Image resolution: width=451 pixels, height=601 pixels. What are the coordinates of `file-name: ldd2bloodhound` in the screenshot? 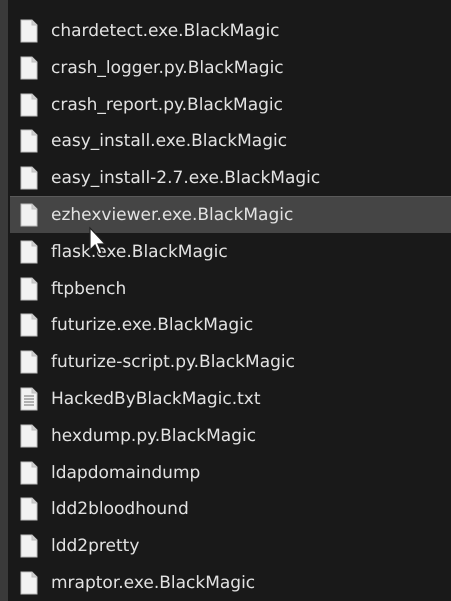 It's located at (120, 509).